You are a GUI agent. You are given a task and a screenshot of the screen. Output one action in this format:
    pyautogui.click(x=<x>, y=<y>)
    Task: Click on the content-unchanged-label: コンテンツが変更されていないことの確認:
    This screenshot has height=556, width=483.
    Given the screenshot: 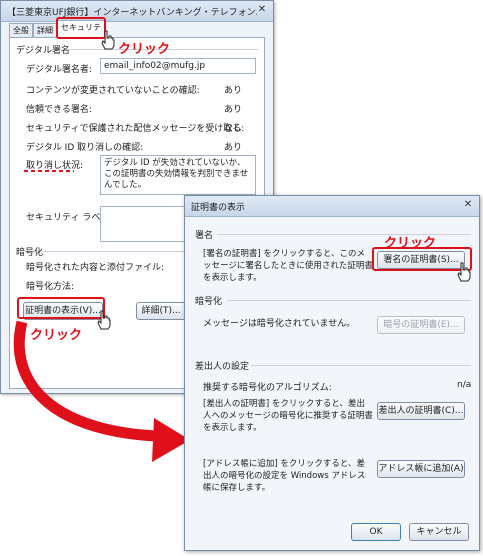 What is the action you would take?
    pyautogui.click(x=113, y=91)
    